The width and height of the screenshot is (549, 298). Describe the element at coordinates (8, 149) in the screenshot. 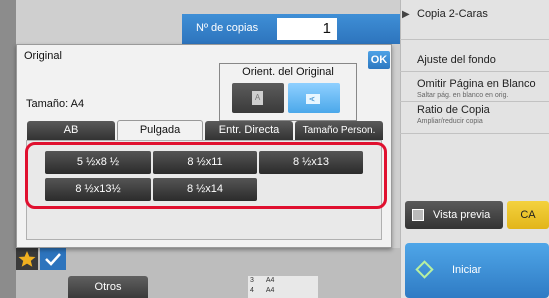

I see `left-edge-panel` at that location.